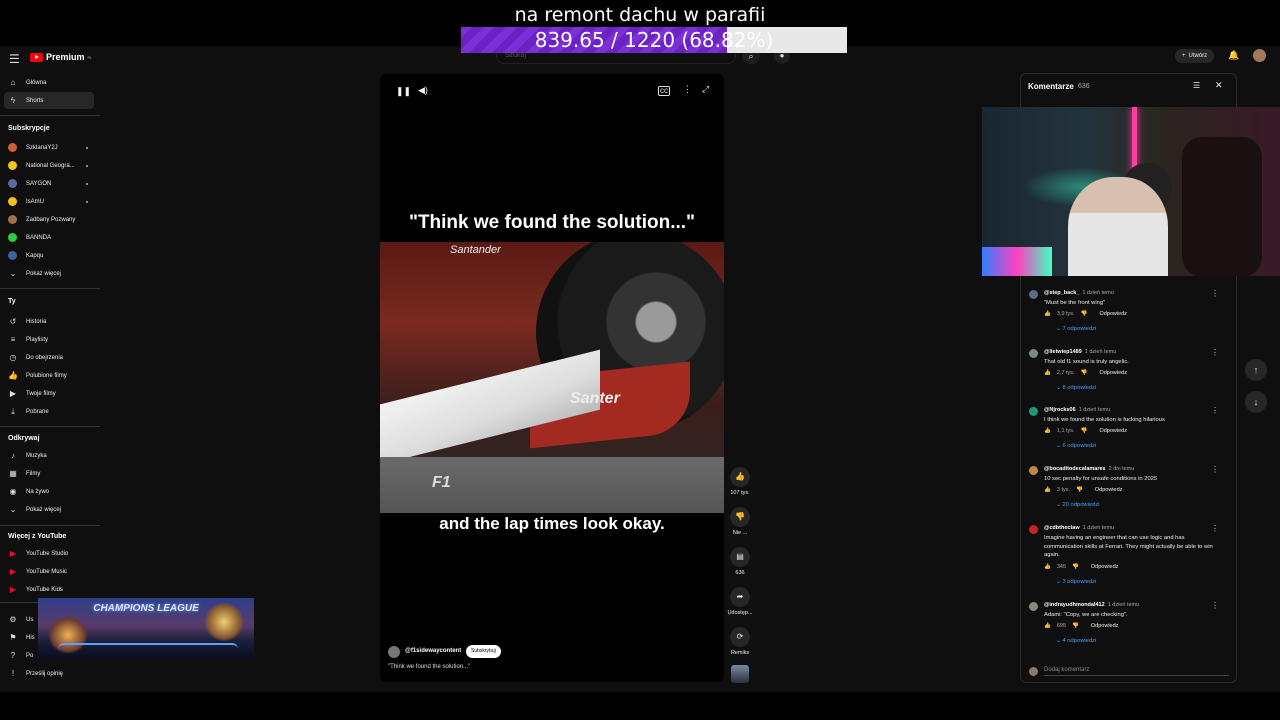 This screenshot has width=1280, height=720. I want to click on channel-name: @f1sidewaycontent, so click(433, 651).